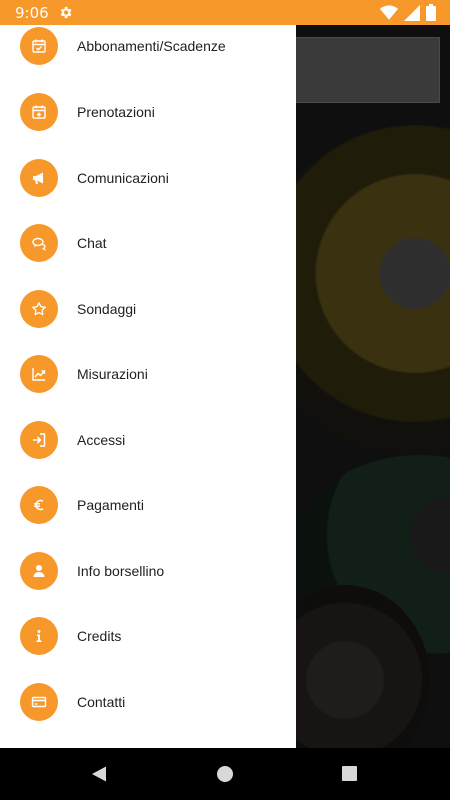 Image resolution: width=450 pixels, height=800 pixels. I want to click on battery-icon, so click(431, 12).